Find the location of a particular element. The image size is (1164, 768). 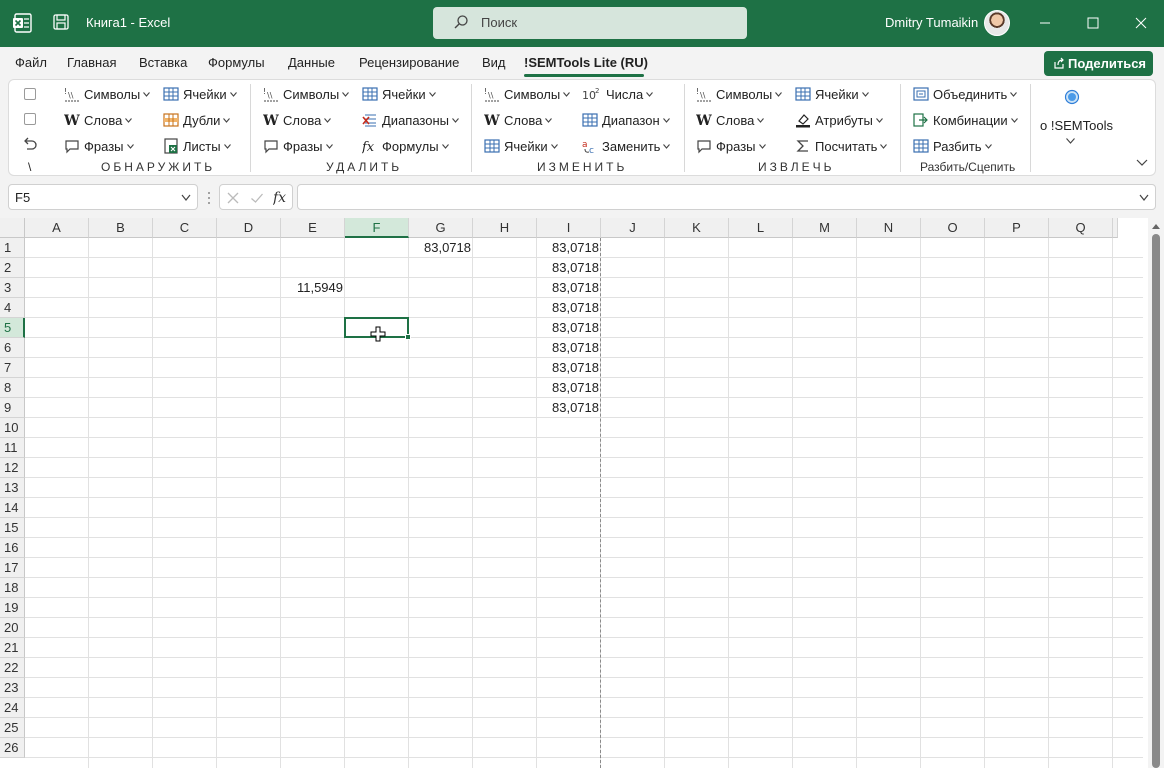

row-header-4: 4 is located at coordinates (12, 308).